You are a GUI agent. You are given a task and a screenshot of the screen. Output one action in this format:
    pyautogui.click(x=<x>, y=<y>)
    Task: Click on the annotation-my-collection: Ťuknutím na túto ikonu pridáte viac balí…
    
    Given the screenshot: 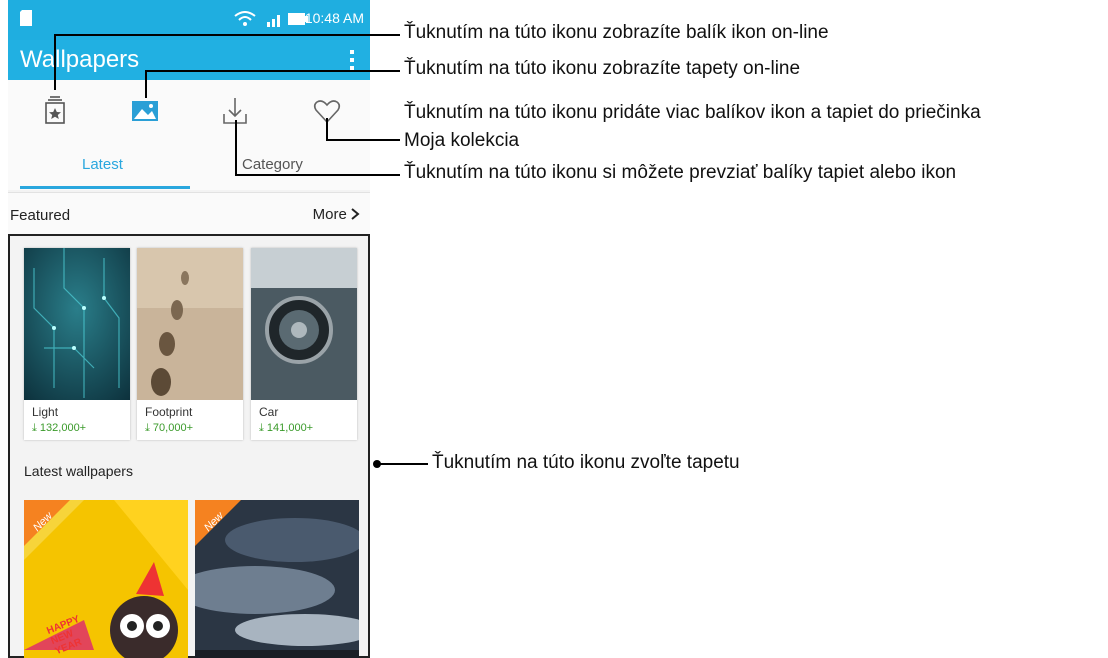 What is the action you would take?
    pyautogui.click(x=692, y=112)
    